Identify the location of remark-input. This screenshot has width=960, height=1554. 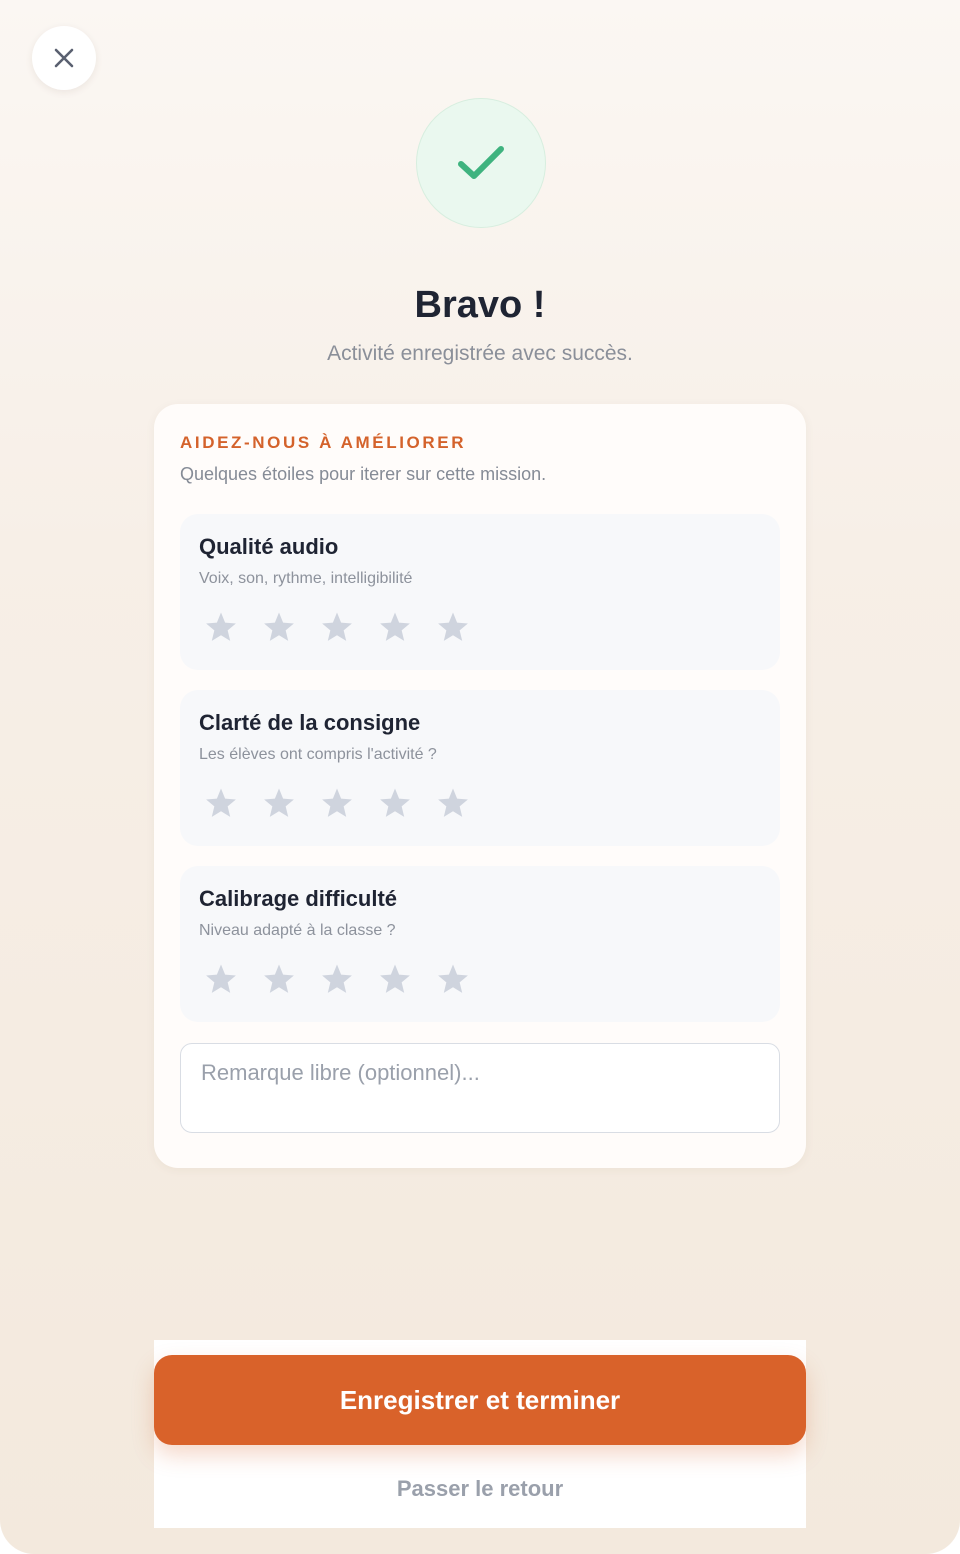
(480, 1088).